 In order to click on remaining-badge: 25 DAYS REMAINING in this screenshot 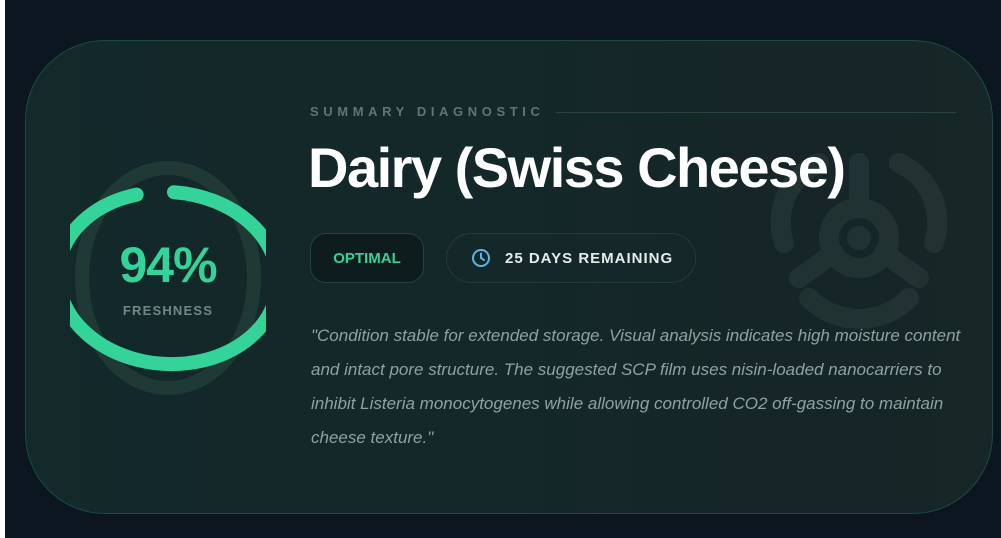, I will do `click(571, 258)`.